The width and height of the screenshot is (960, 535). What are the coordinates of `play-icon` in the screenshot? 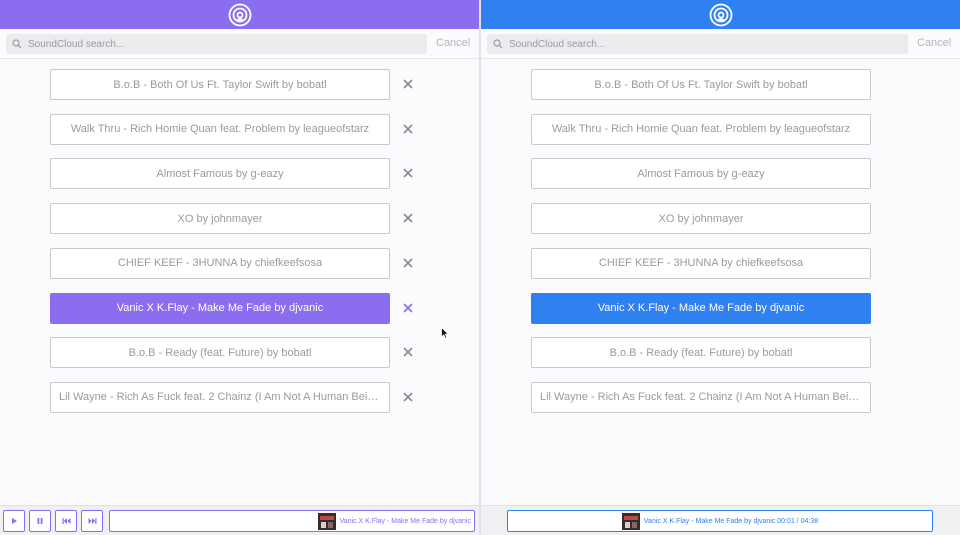 It's located at (14, 521).